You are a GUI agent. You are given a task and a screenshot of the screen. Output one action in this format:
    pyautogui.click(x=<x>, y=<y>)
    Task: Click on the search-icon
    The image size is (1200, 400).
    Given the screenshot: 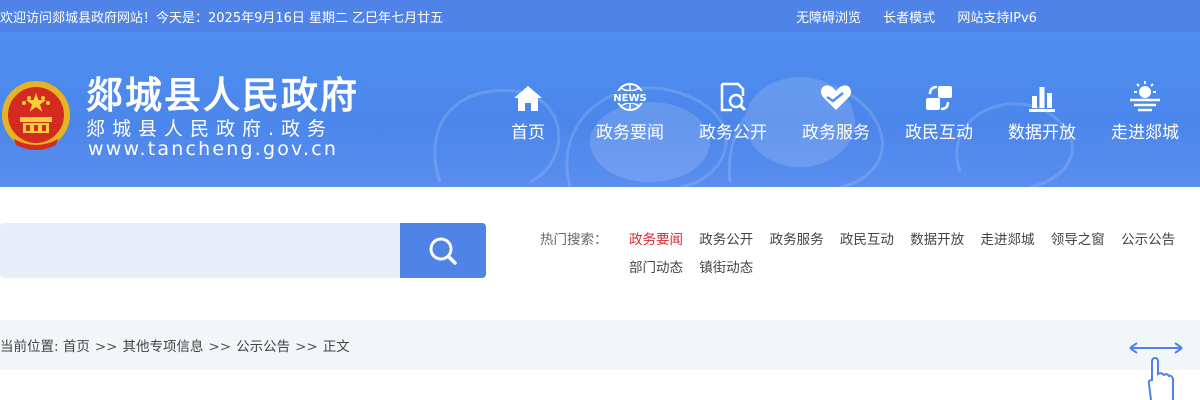 What is the action you would take?
    pyautogui.click(x=443, y=251)
    